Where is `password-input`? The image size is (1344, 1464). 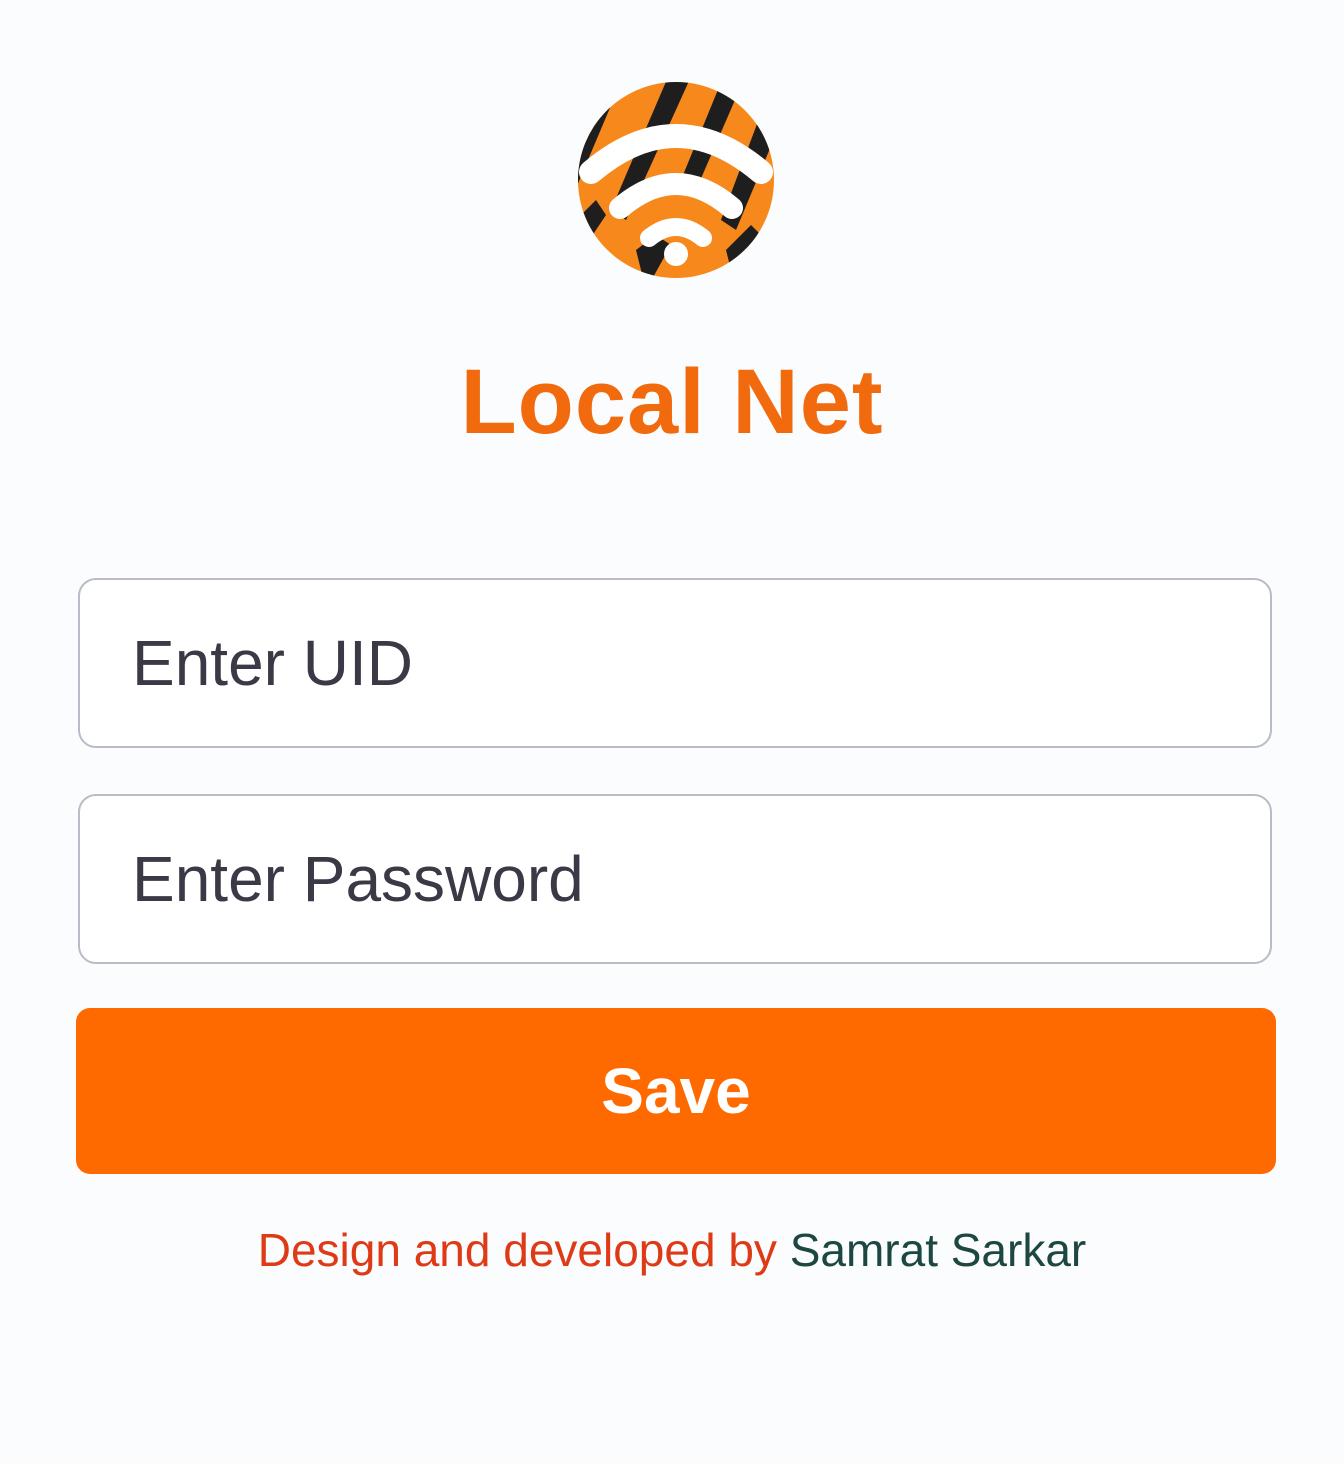
password-input is located at coordinates (675, 879).